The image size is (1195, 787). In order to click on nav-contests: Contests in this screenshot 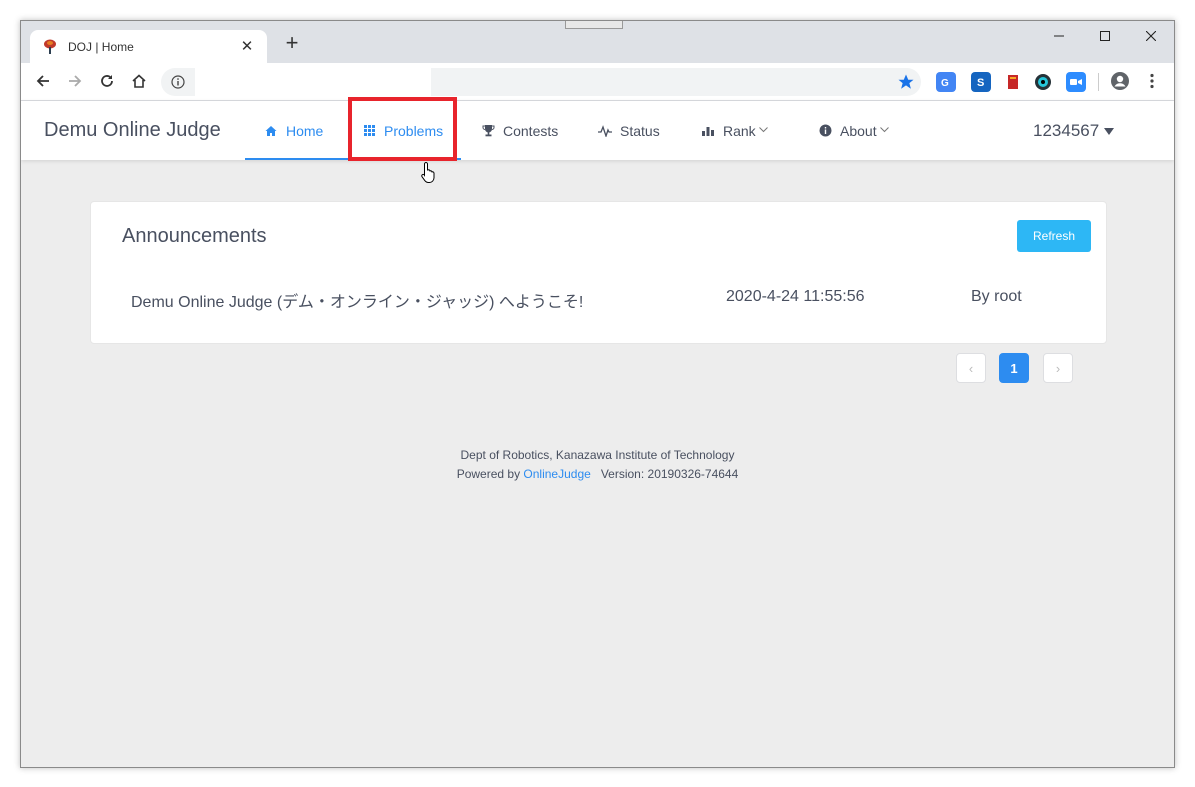, I will do `click(519, 130)`.